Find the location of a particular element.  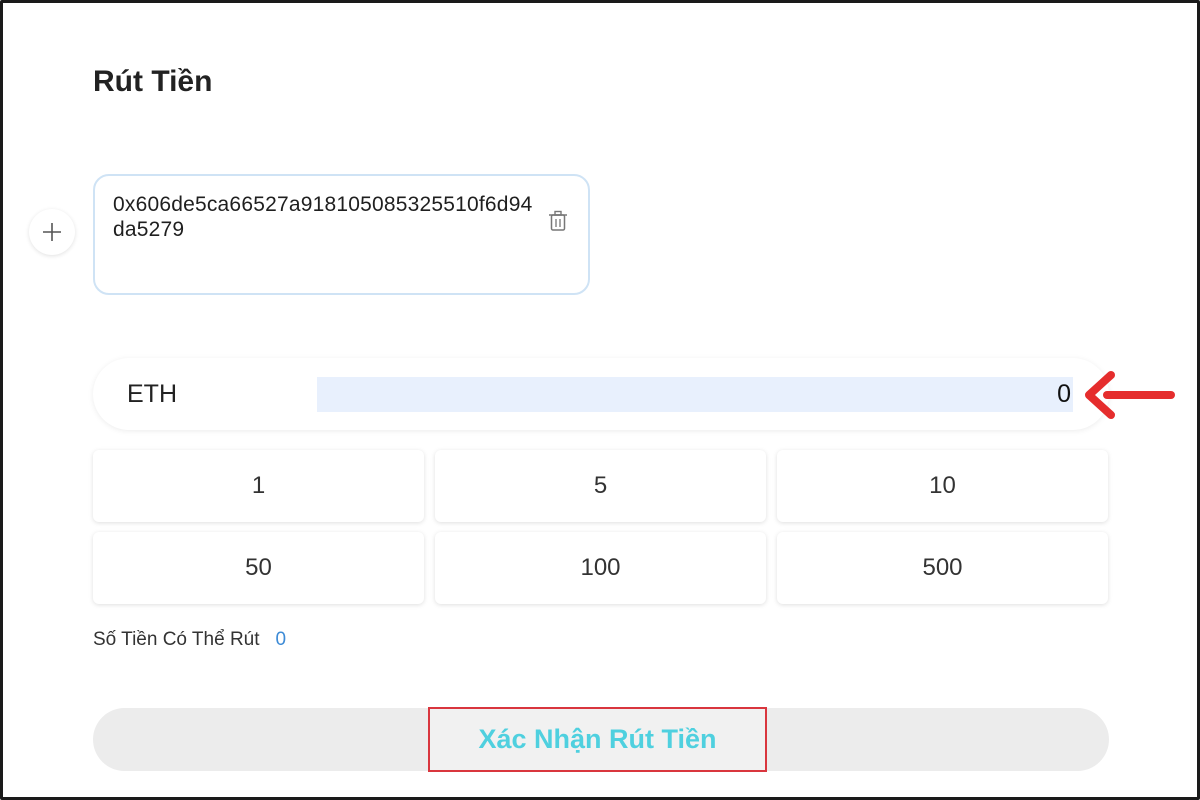

preset-button-500: 500 is located at coordinates (942, 568).